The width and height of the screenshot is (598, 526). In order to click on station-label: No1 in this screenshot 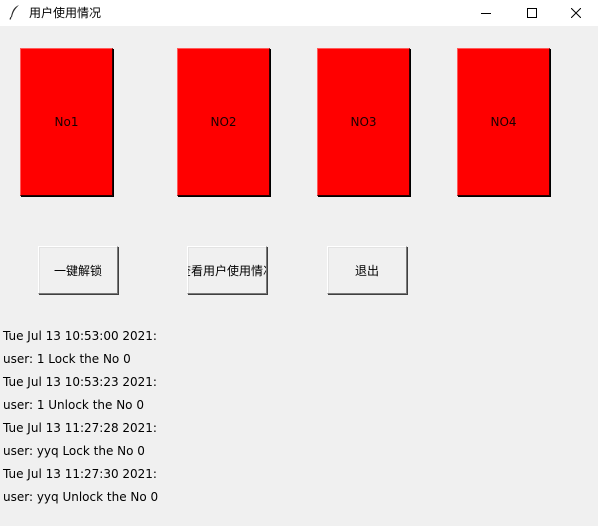, I will do `click(66, 122)`.